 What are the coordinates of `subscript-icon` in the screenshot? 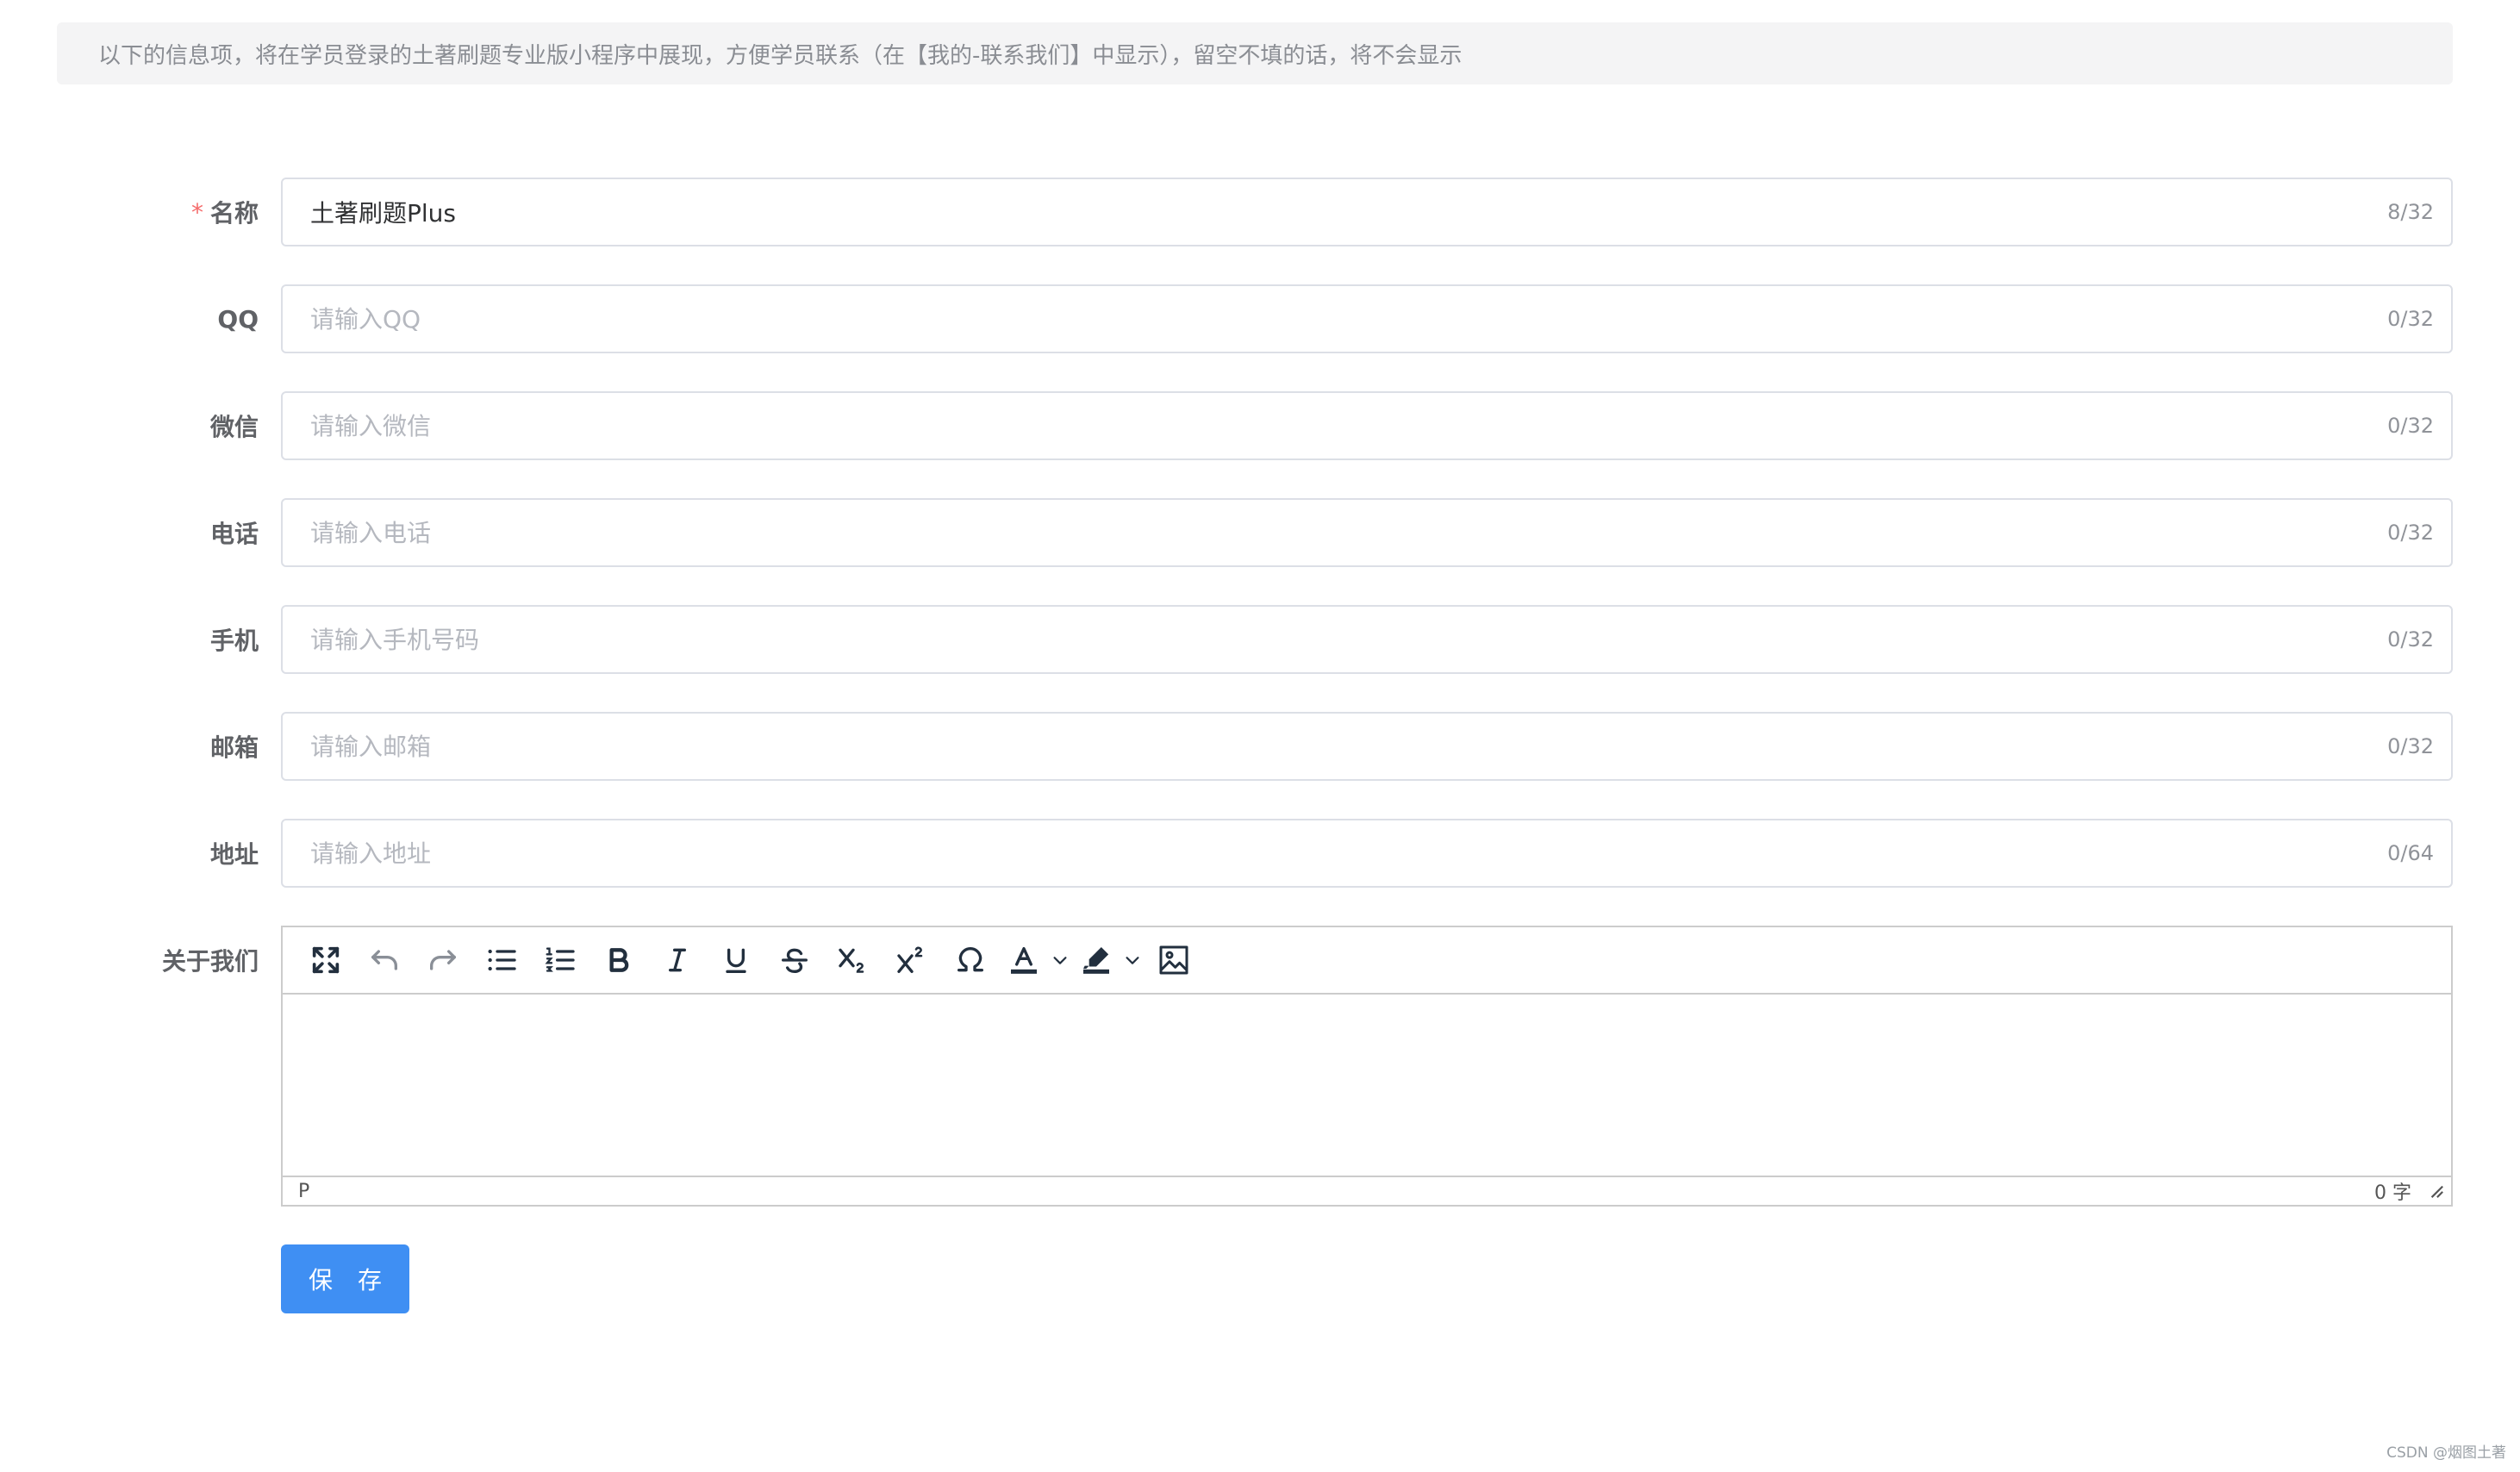 It's located at (854, 960).